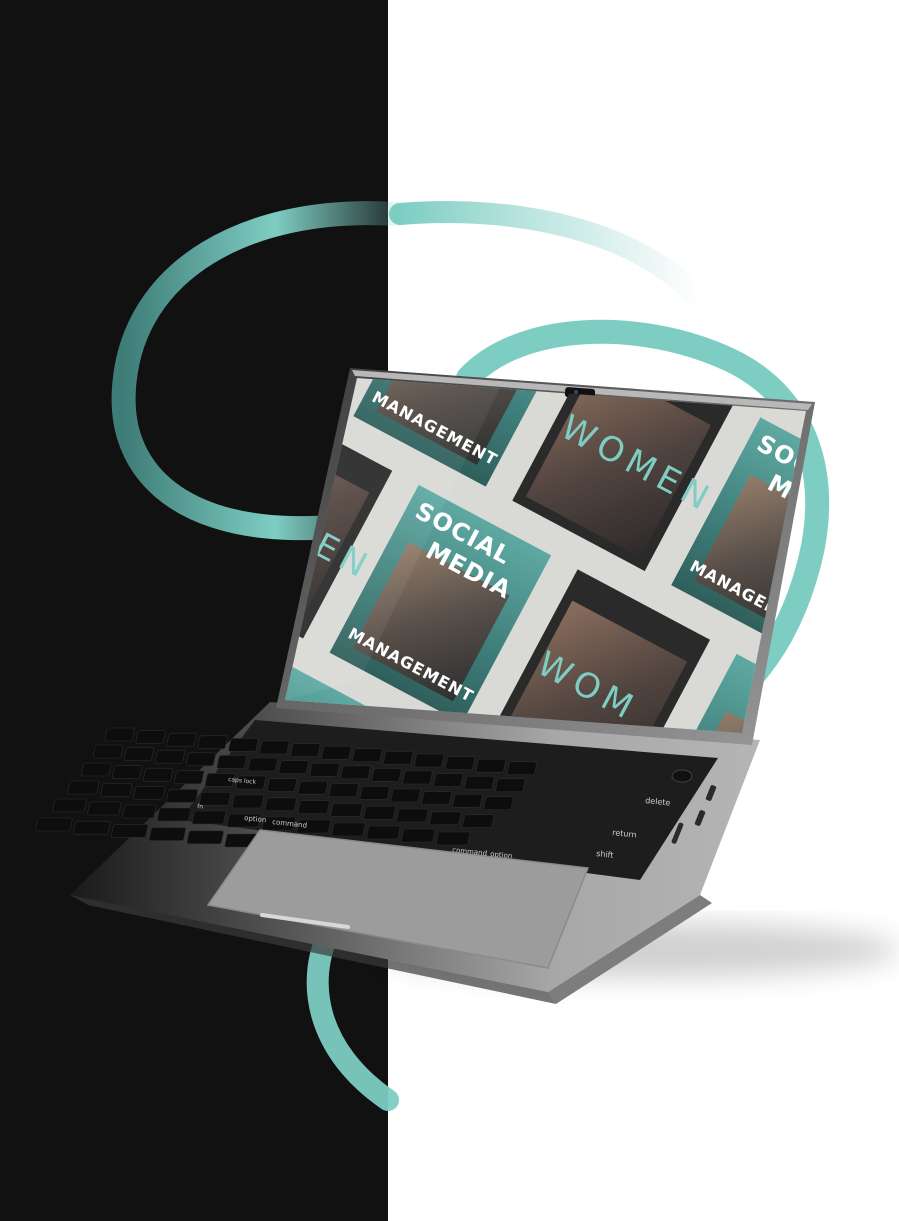 The image size is (899, 1221). What do you see at coordinates (576, 392) in the screenshot?
I see `camera-icon` at bounding box center [576, 392].